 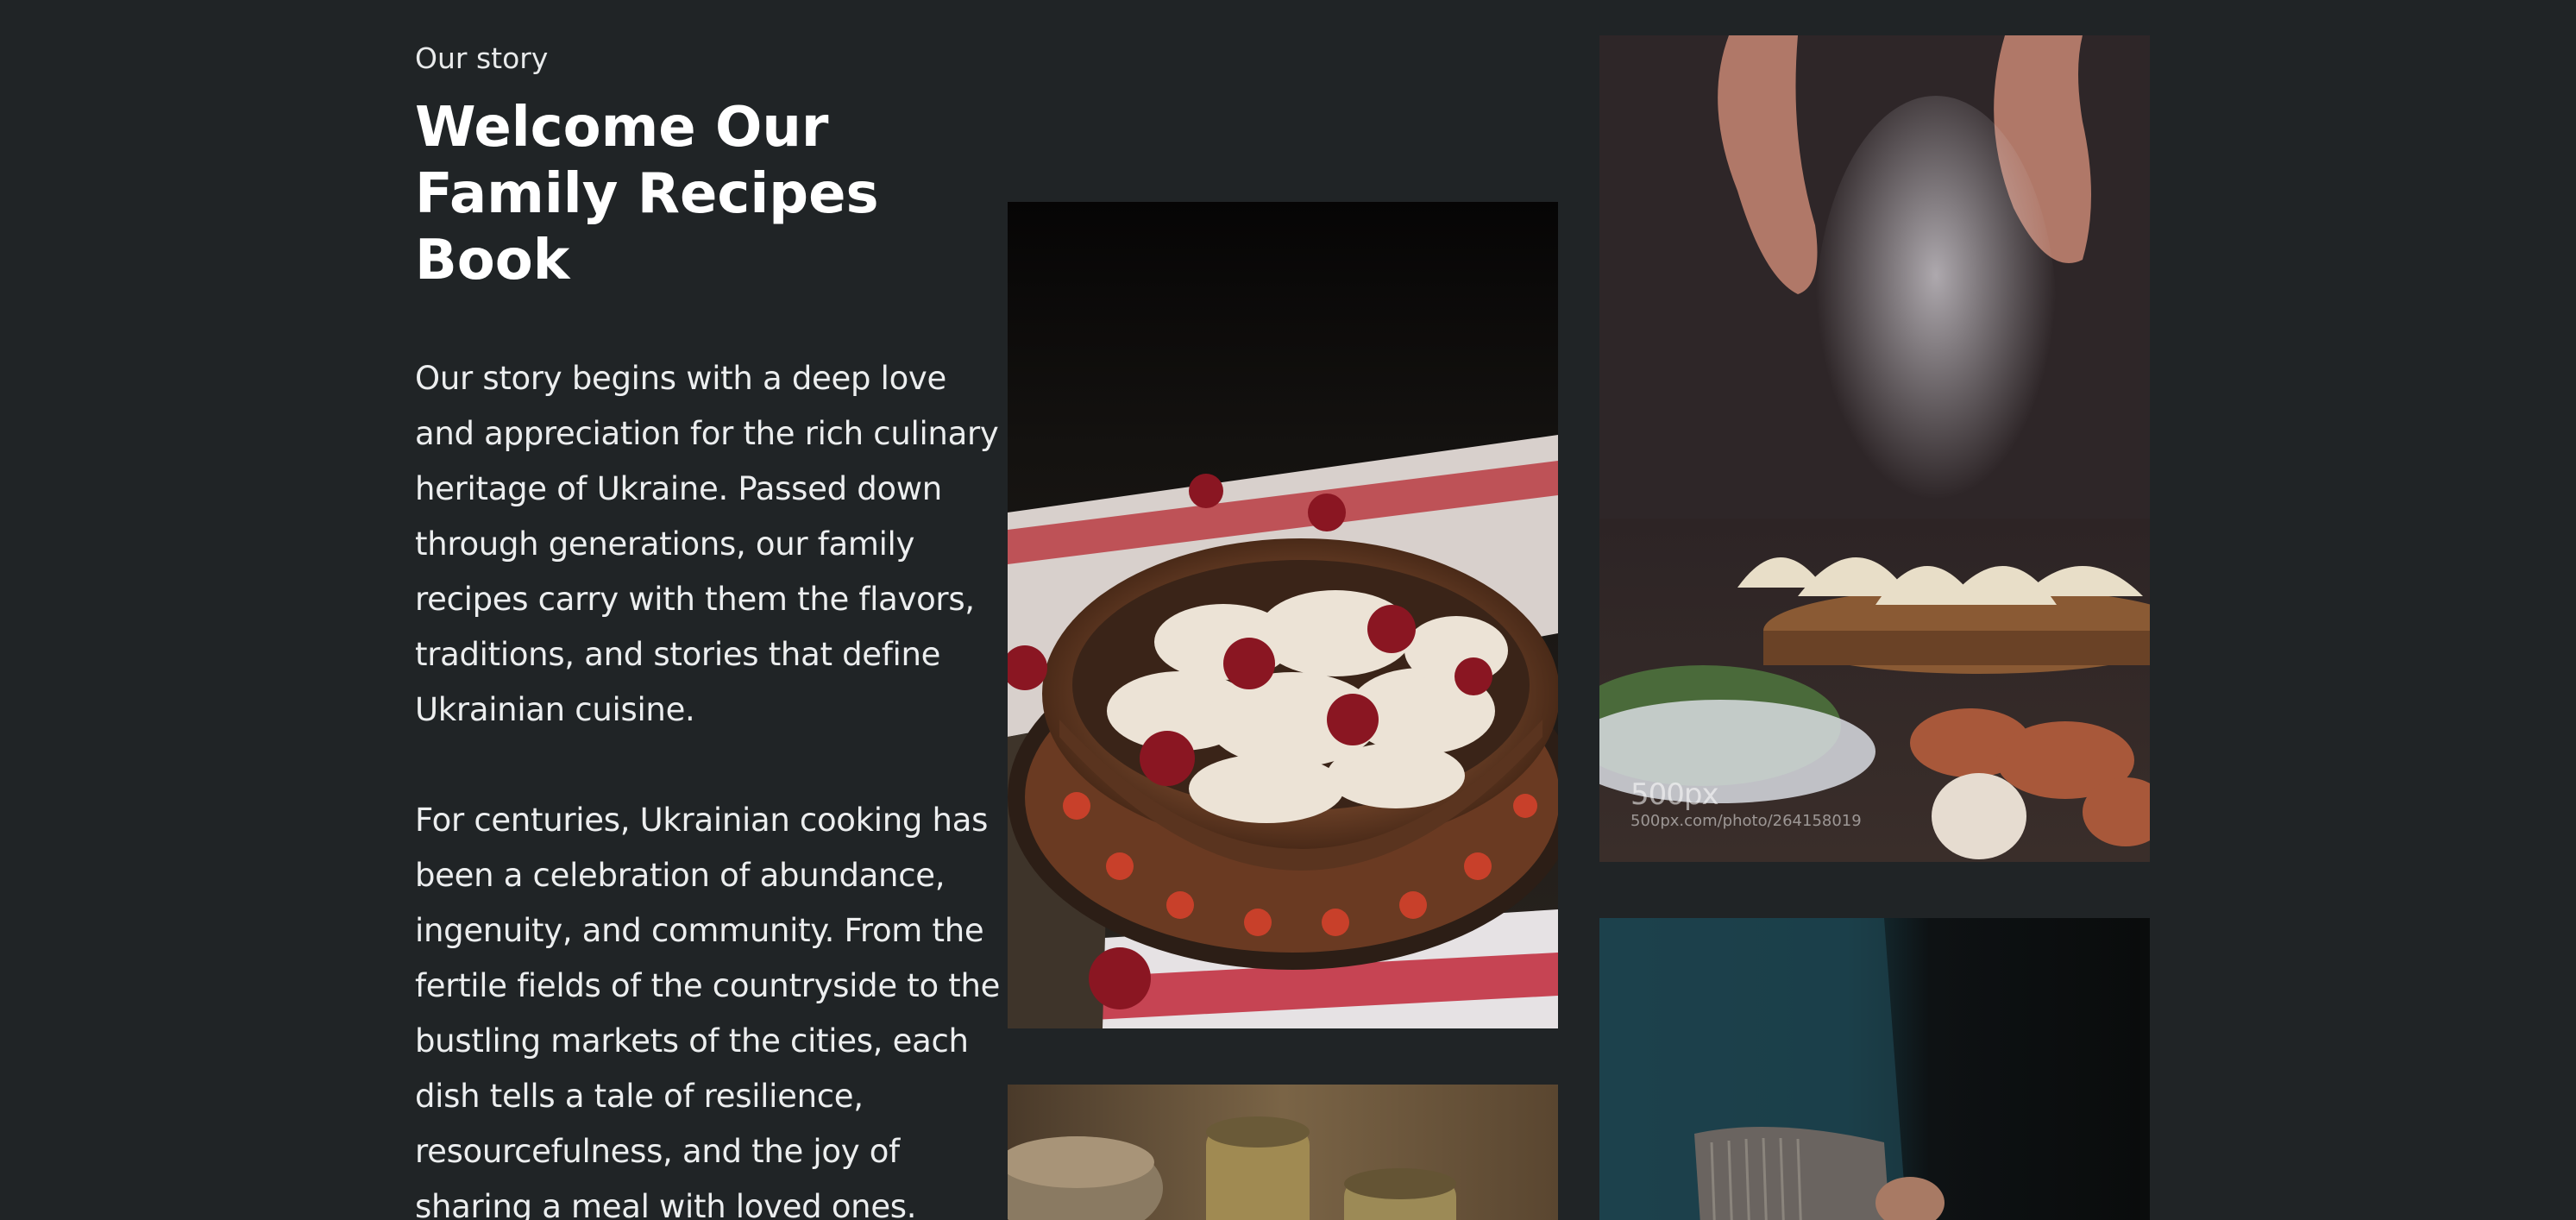 I want to click on person-apron-image, so click(x=1874, y=1069).